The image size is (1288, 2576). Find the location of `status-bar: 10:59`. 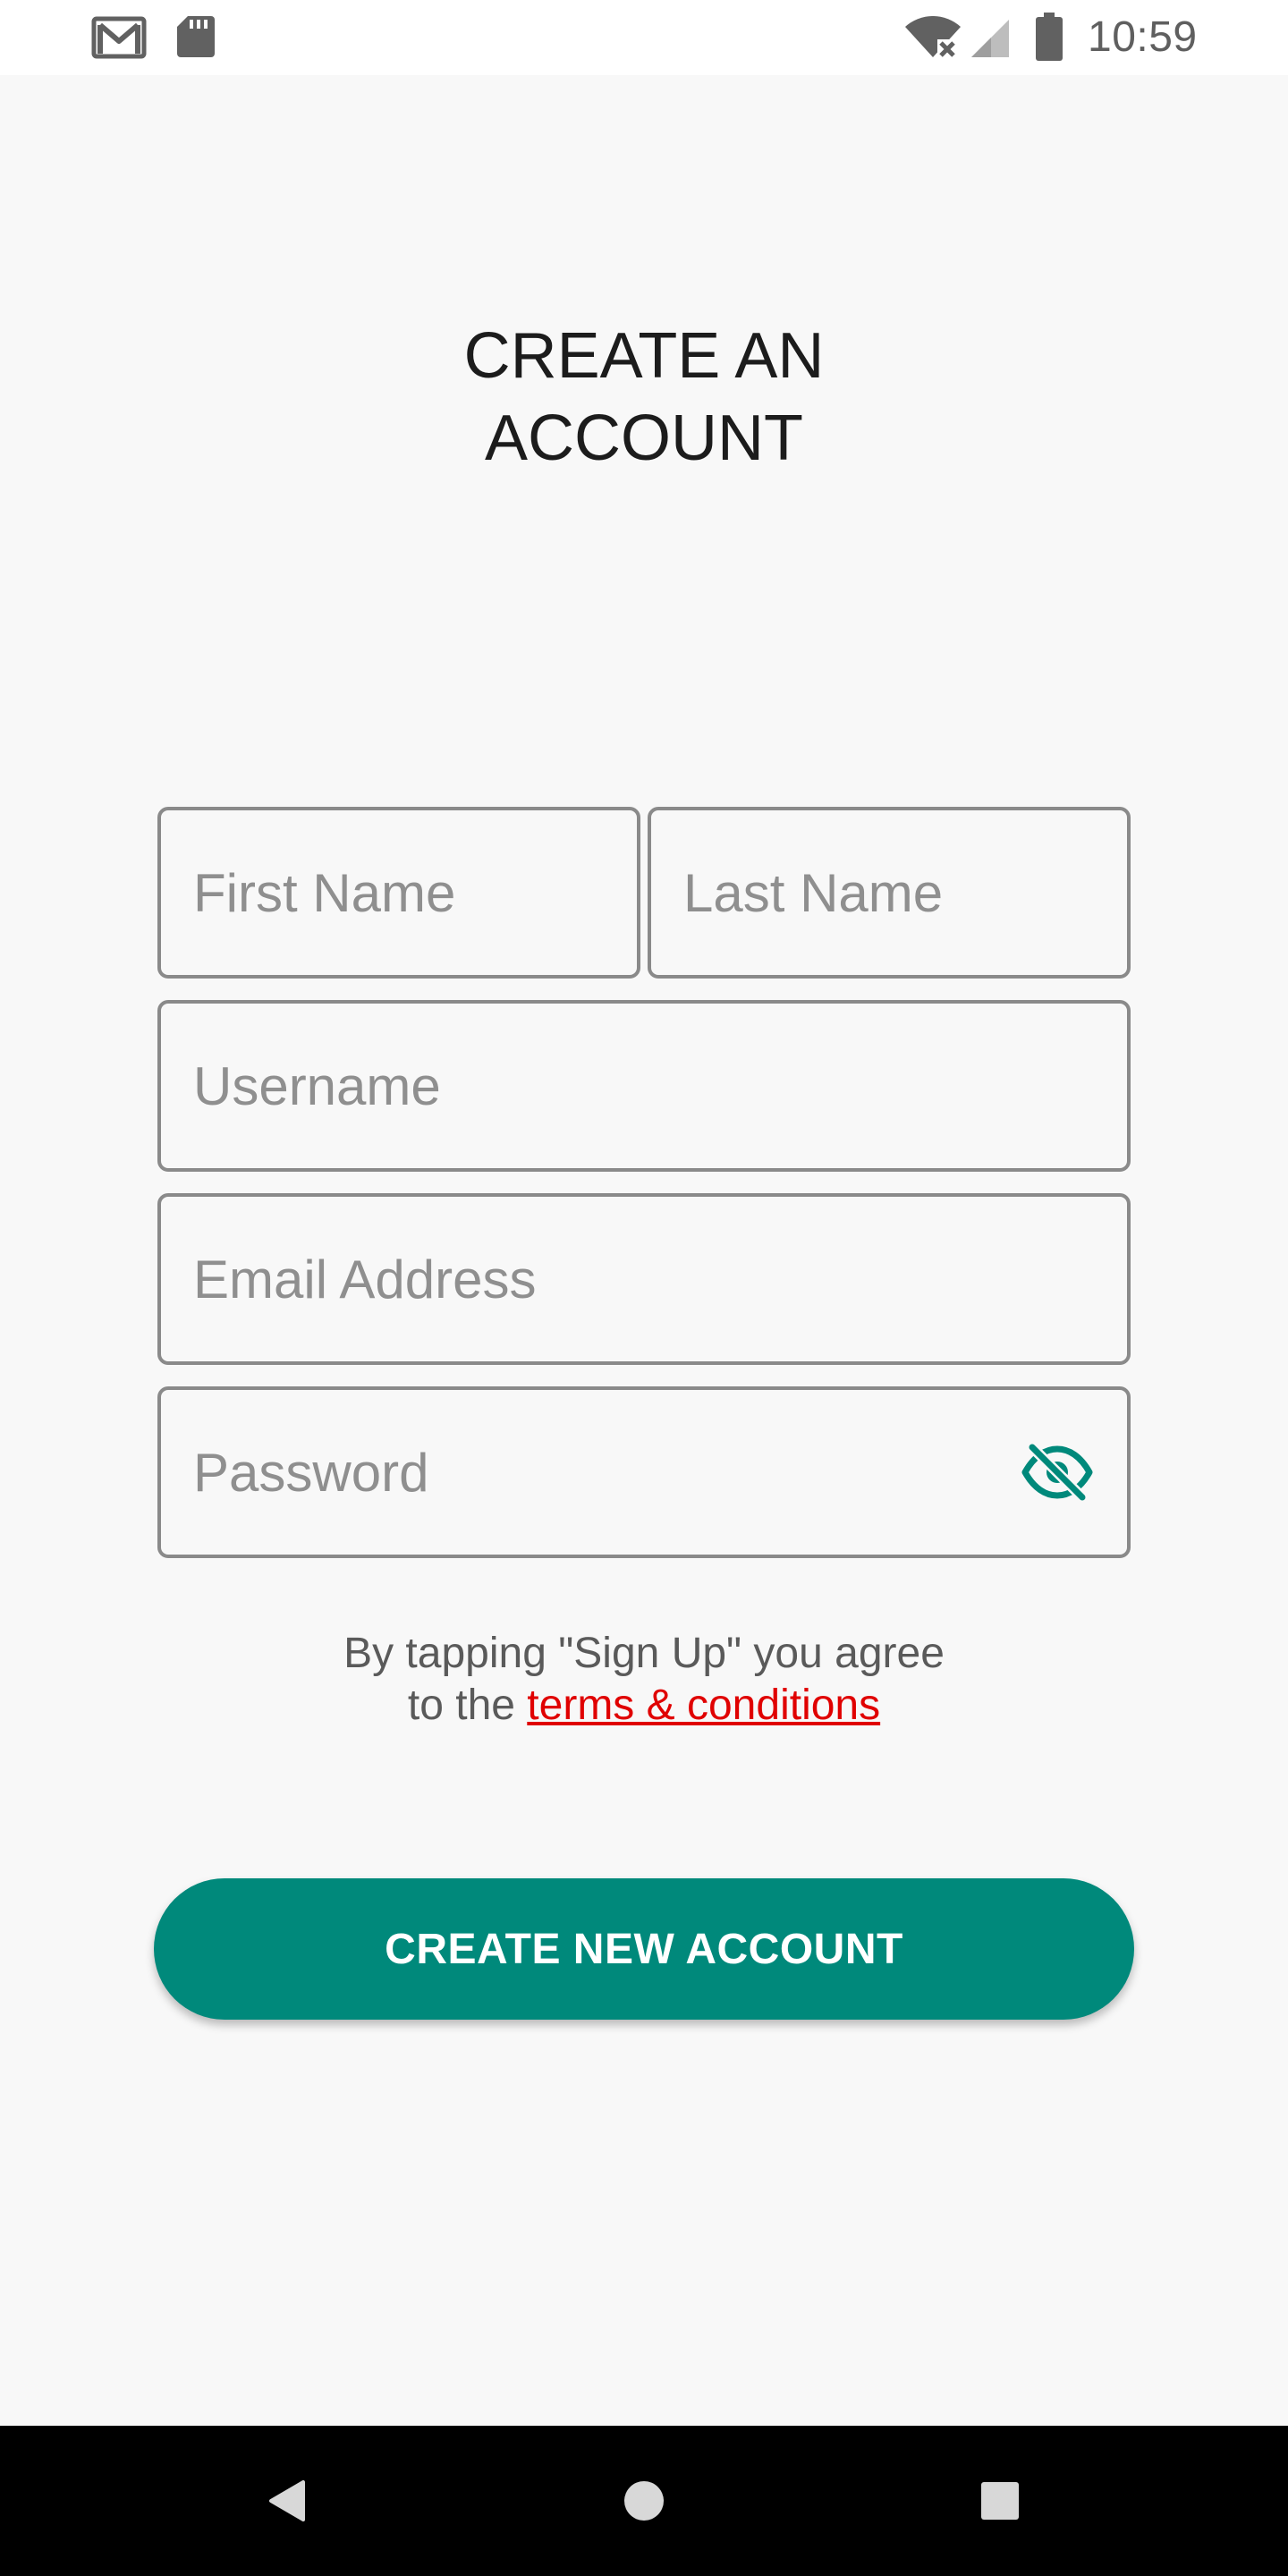

status-bar: 10:59 is located at coordinates (644, 37).